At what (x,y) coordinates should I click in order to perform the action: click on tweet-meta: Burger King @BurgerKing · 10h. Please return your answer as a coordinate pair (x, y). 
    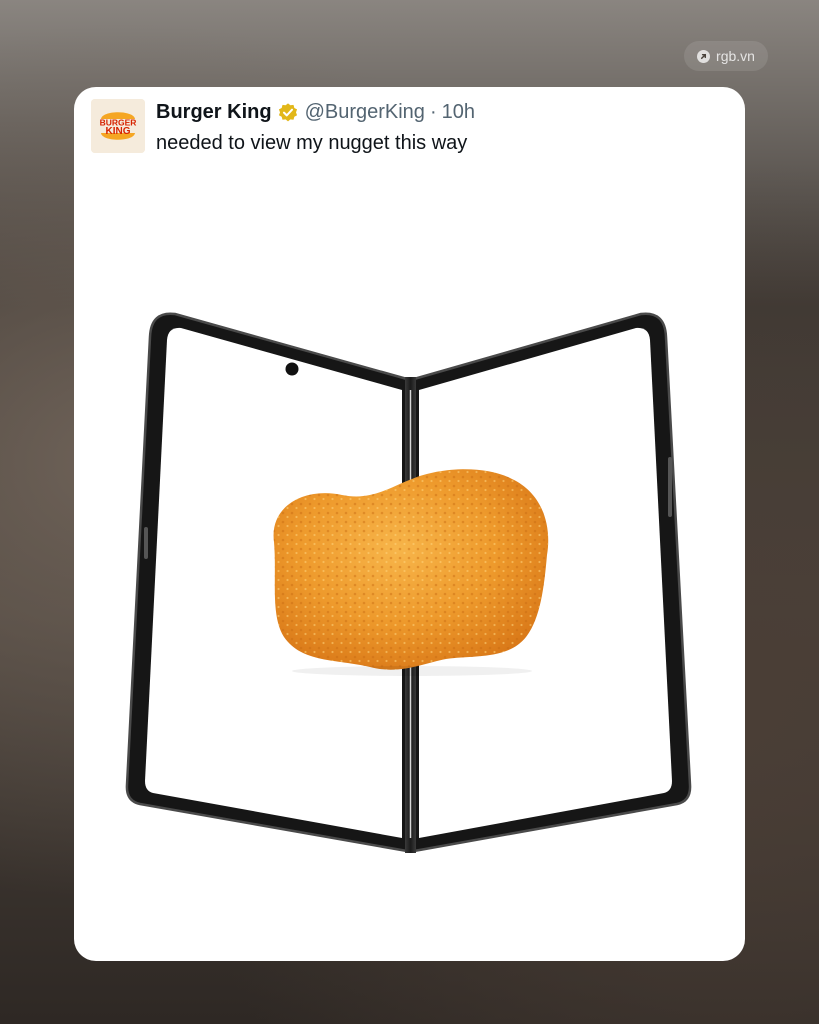
    Looking at the image, I should click on (315, 112).